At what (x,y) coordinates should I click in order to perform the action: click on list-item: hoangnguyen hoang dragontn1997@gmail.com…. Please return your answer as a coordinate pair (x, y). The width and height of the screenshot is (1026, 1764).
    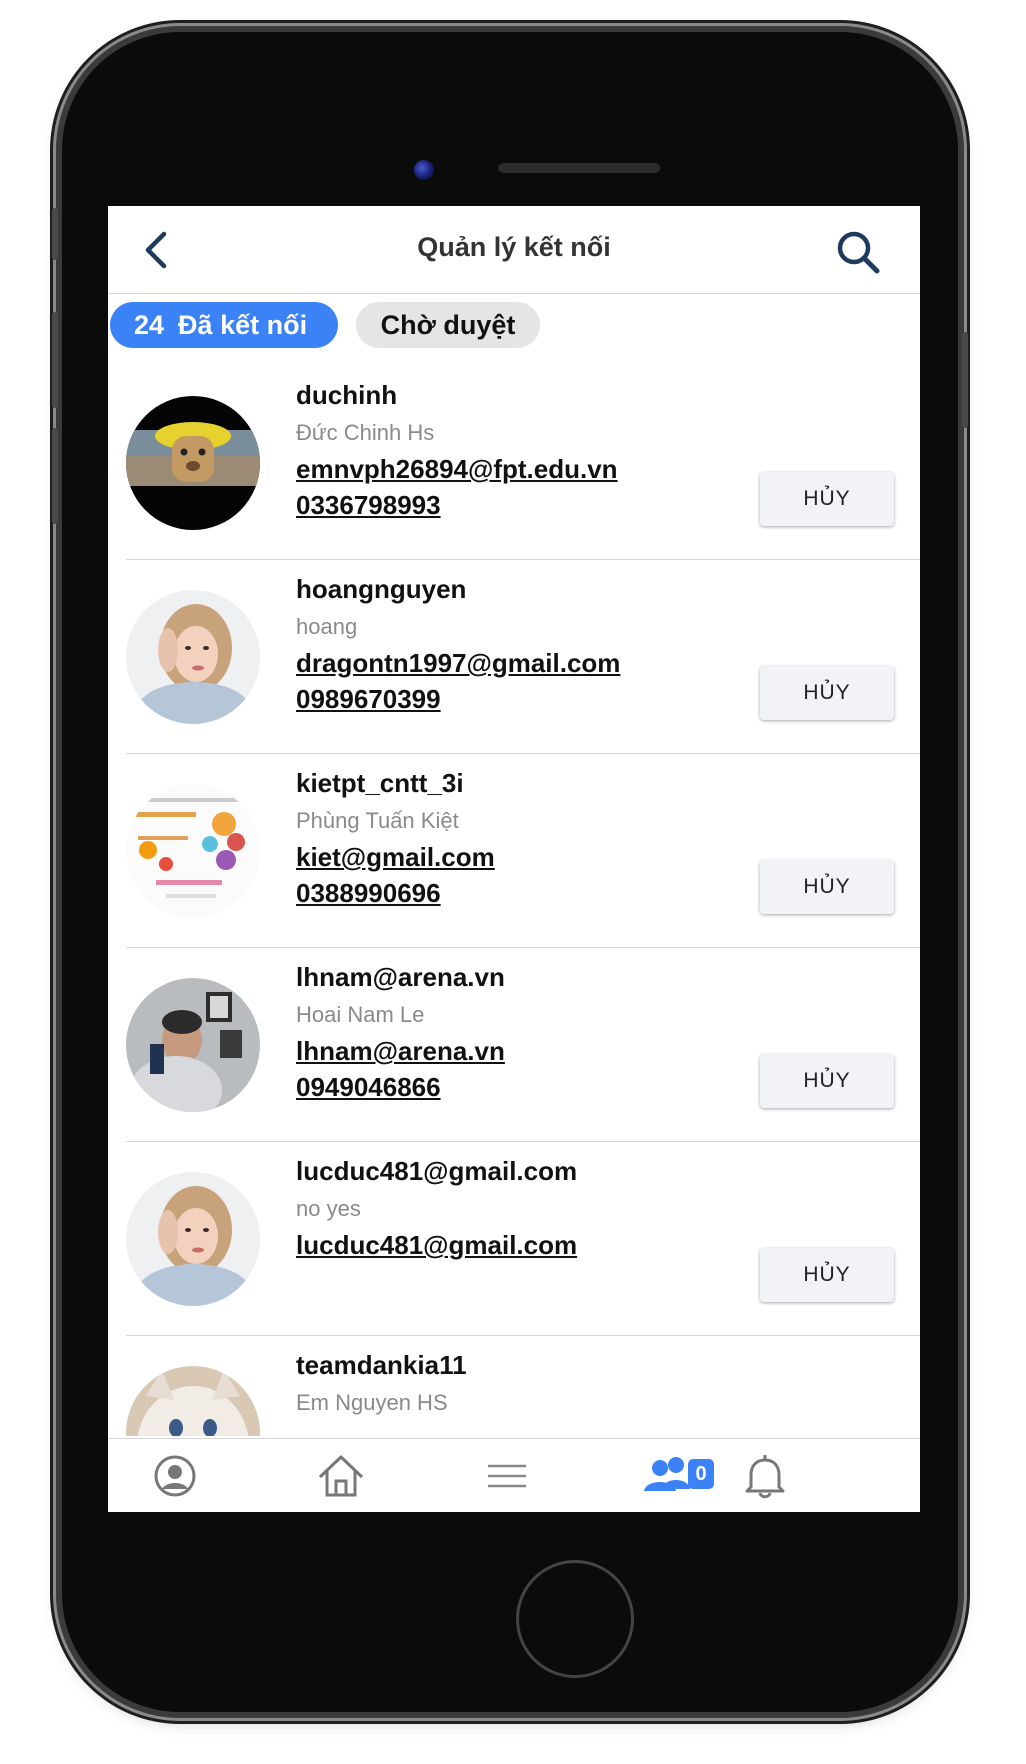
    Looking at the image, I should click on (523, 657).